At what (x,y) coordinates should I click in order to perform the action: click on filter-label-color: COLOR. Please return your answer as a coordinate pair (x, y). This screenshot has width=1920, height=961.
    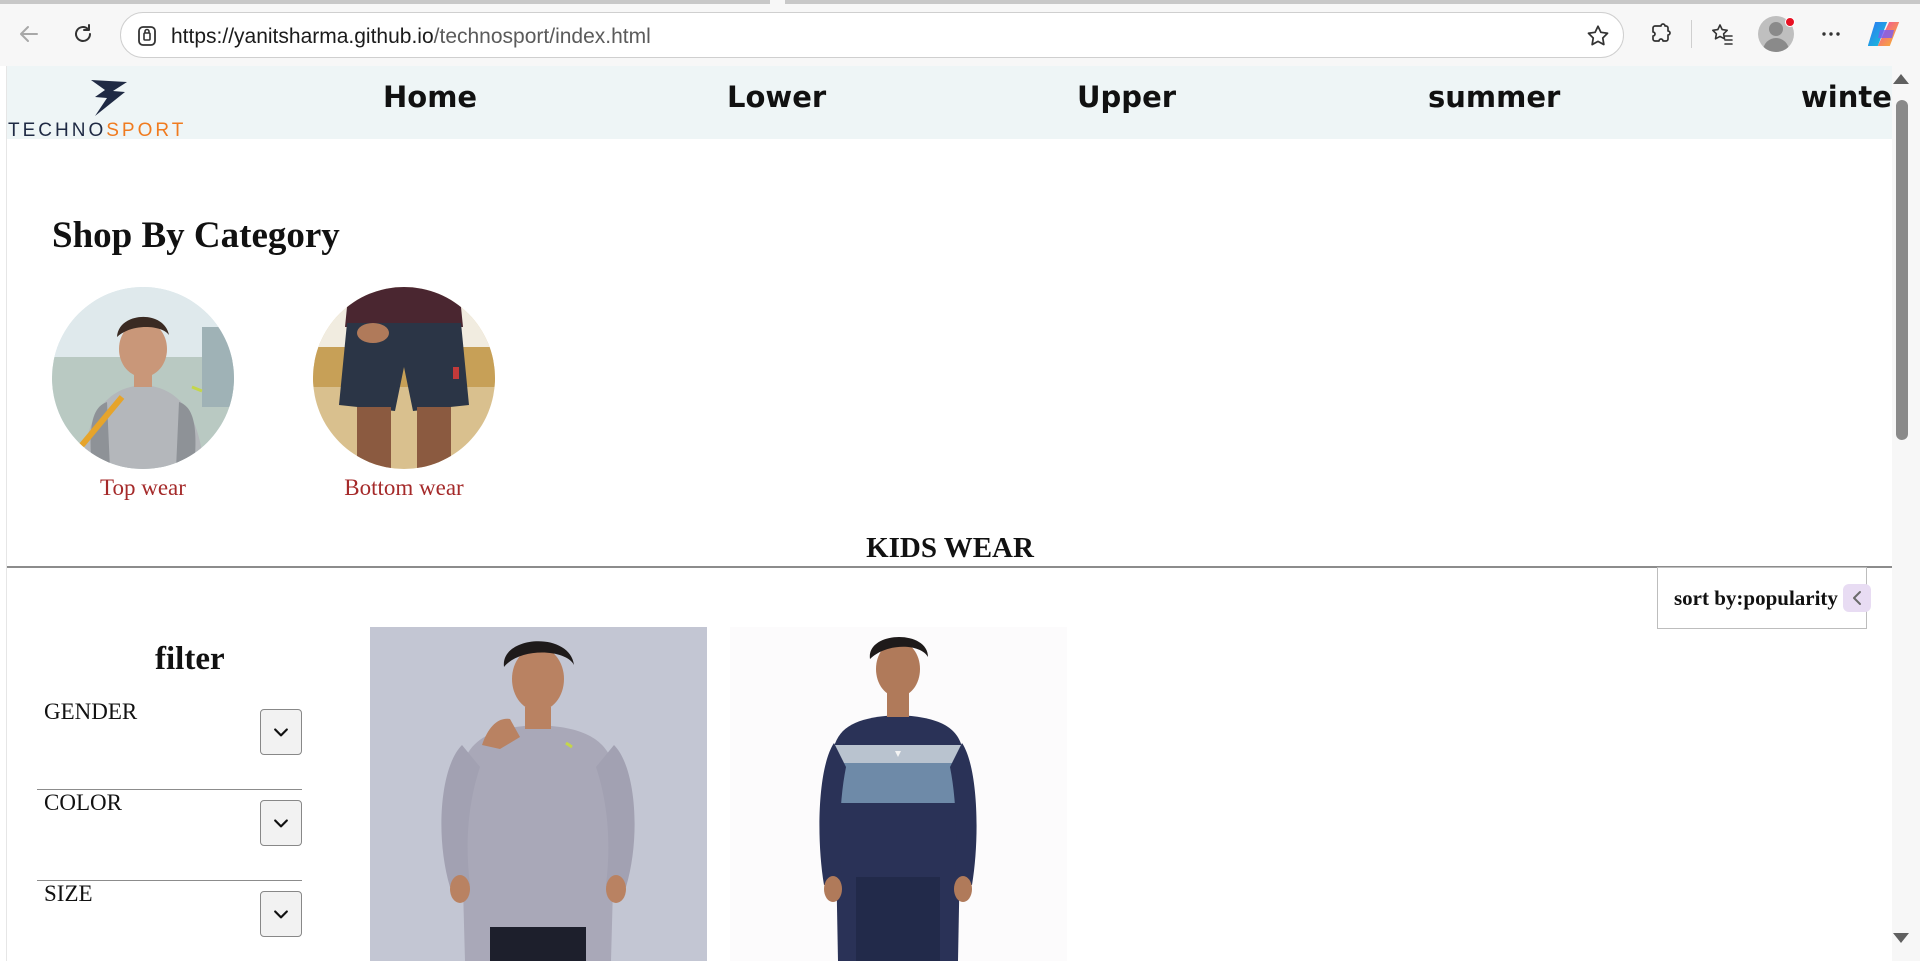
    Looking at the image, I should click on (83, 802).